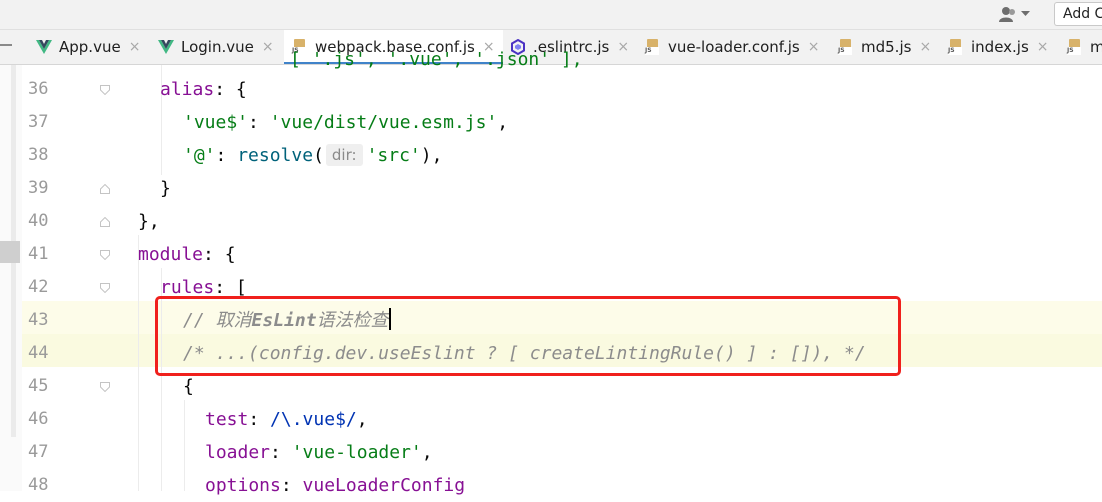 This screenshot has height=502, width=1102. I want to click on tab-label: md5.js, so click(886, 47).